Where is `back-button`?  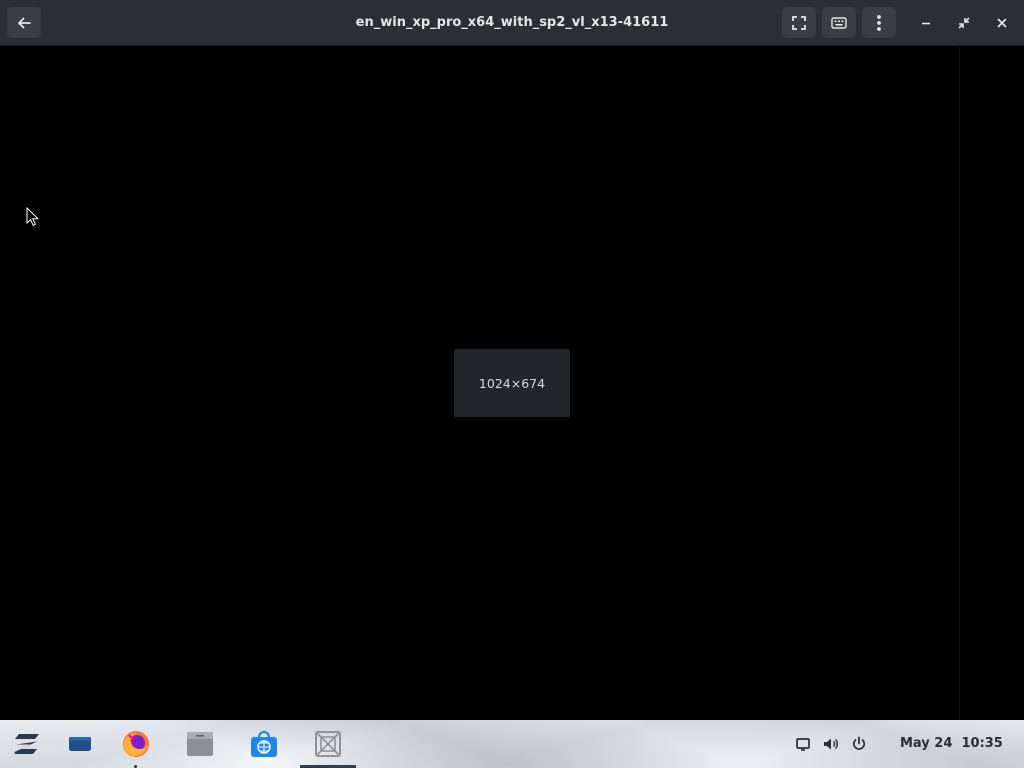 back-button is located at coordinates (24, 22).